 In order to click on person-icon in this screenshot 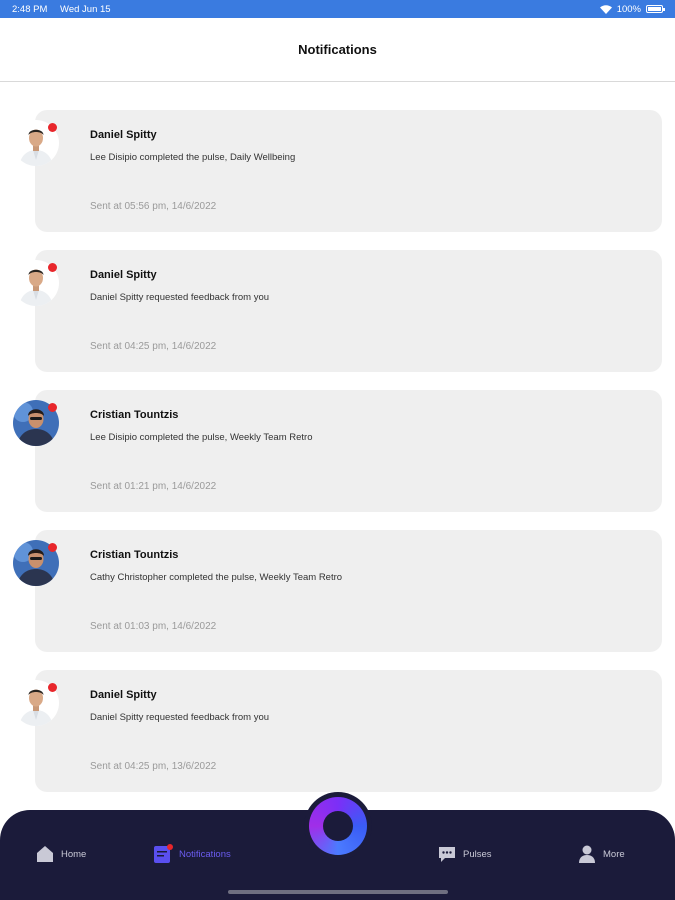, I will do `click(587, 854)`.